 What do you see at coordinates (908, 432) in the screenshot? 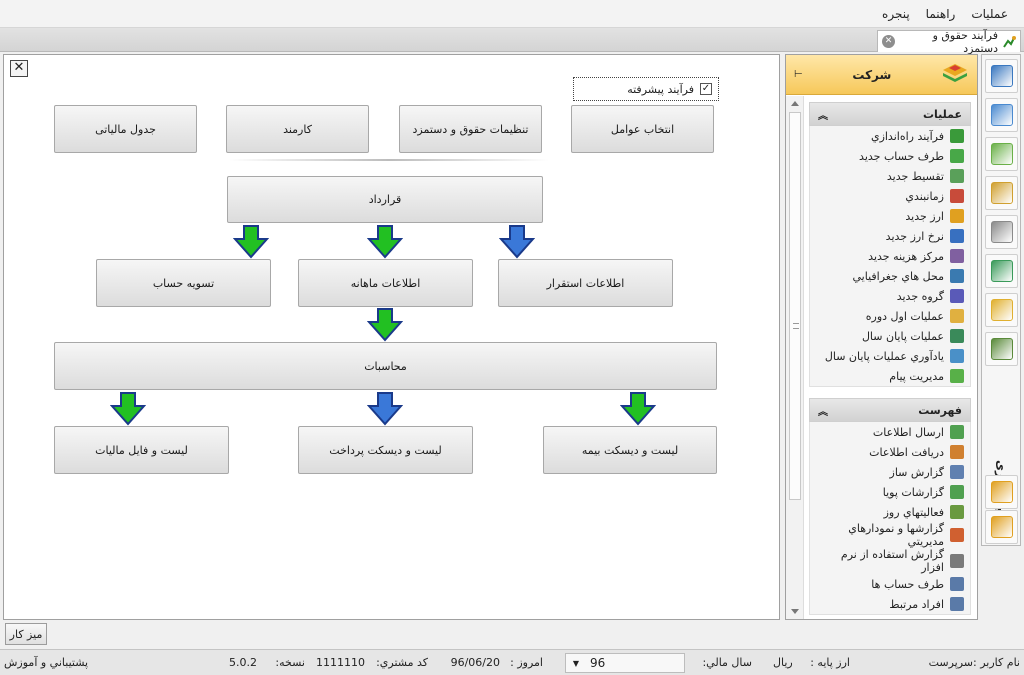
I see `list-item-label: ارسال اطلاعات` at bounding box center [908, 432].